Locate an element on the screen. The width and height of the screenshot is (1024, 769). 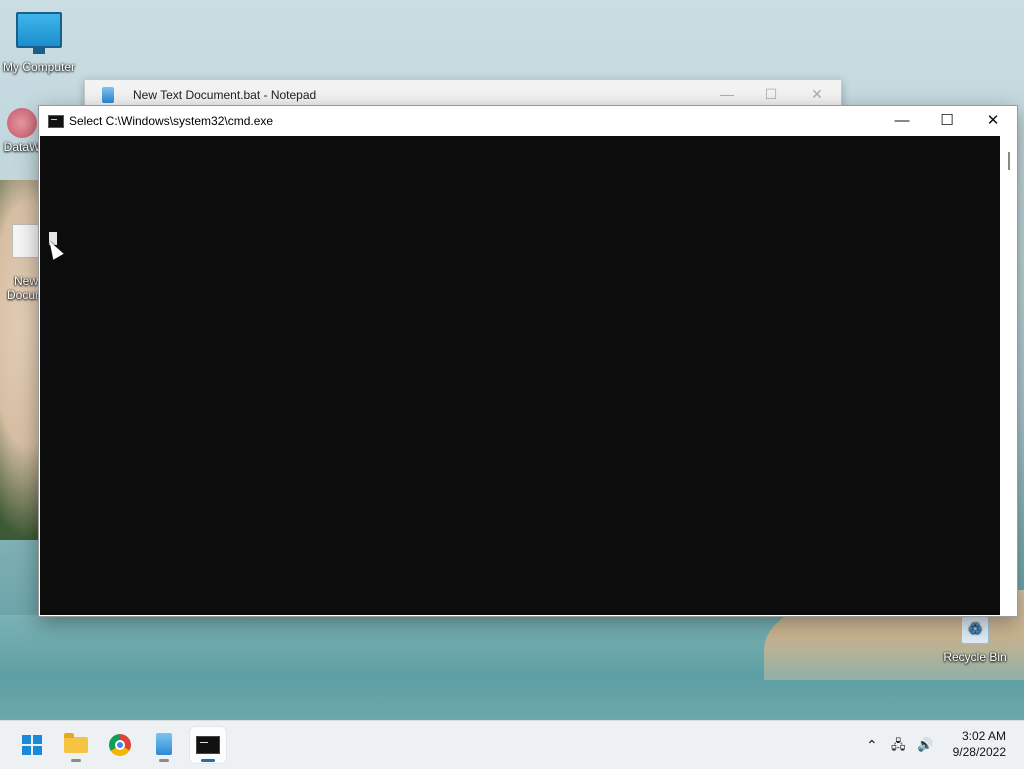
desktop-icon-my-computer: My Computer is located at coordinates (39, 43).